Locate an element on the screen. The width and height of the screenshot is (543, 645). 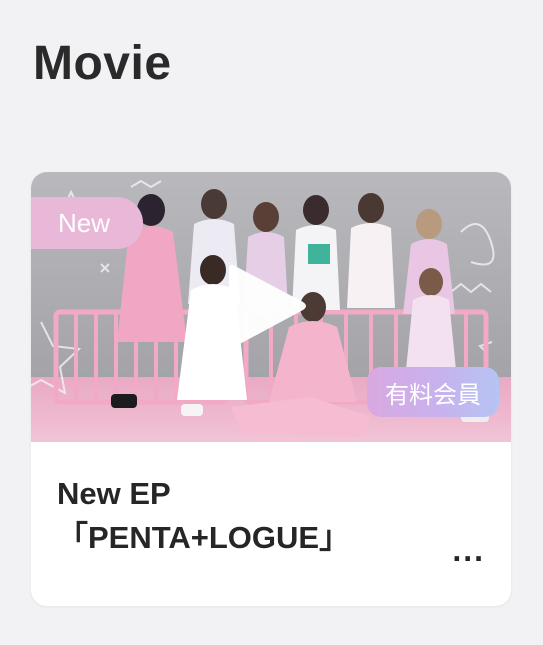
movie-title-line-2: 「PENTA+LOGUE」 is located at coordinates (204, 538).